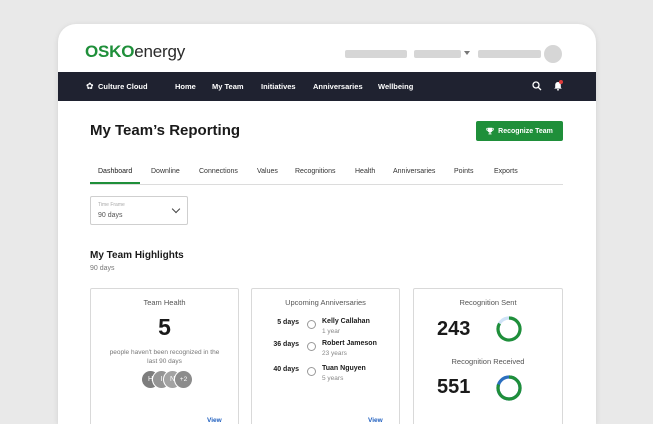  Describe the element at coordinates (333, 378) in the screenshot. I see `anniversary-years: 5 years` at that location.